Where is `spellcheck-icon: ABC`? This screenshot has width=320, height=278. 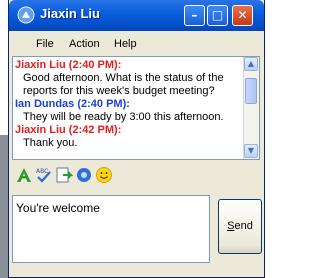 spellcheck-icon: ABC is located at coordinates (44, 175).